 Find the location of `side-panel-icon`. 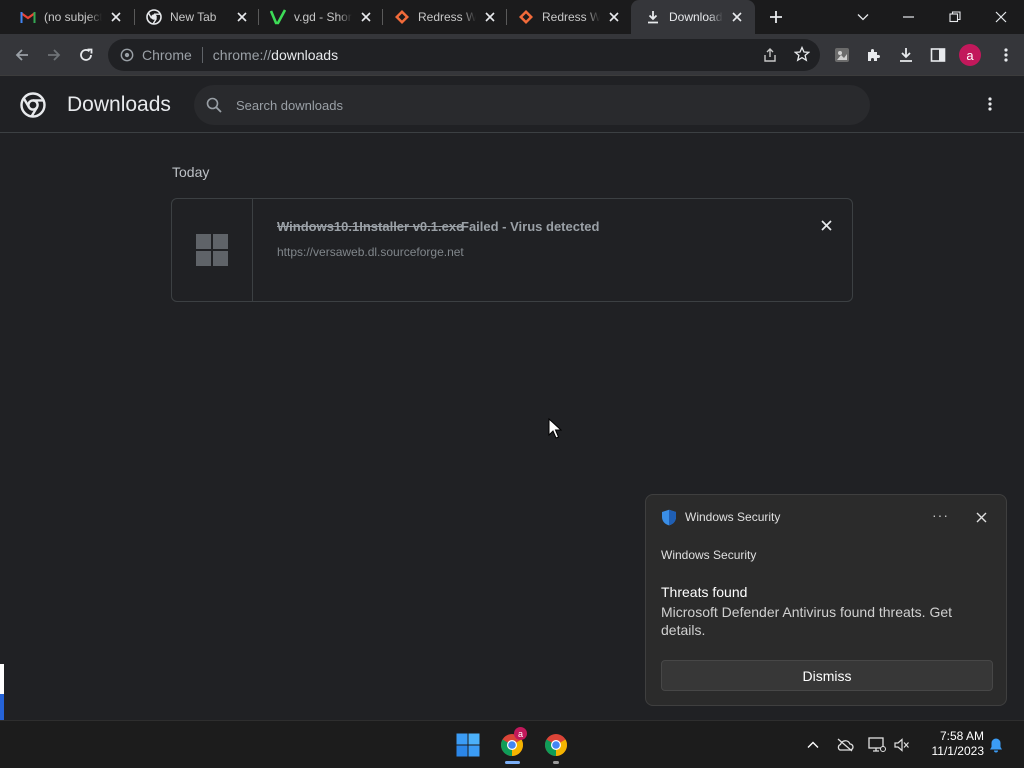

side-panel-icon is located at coordinates (938, 55).